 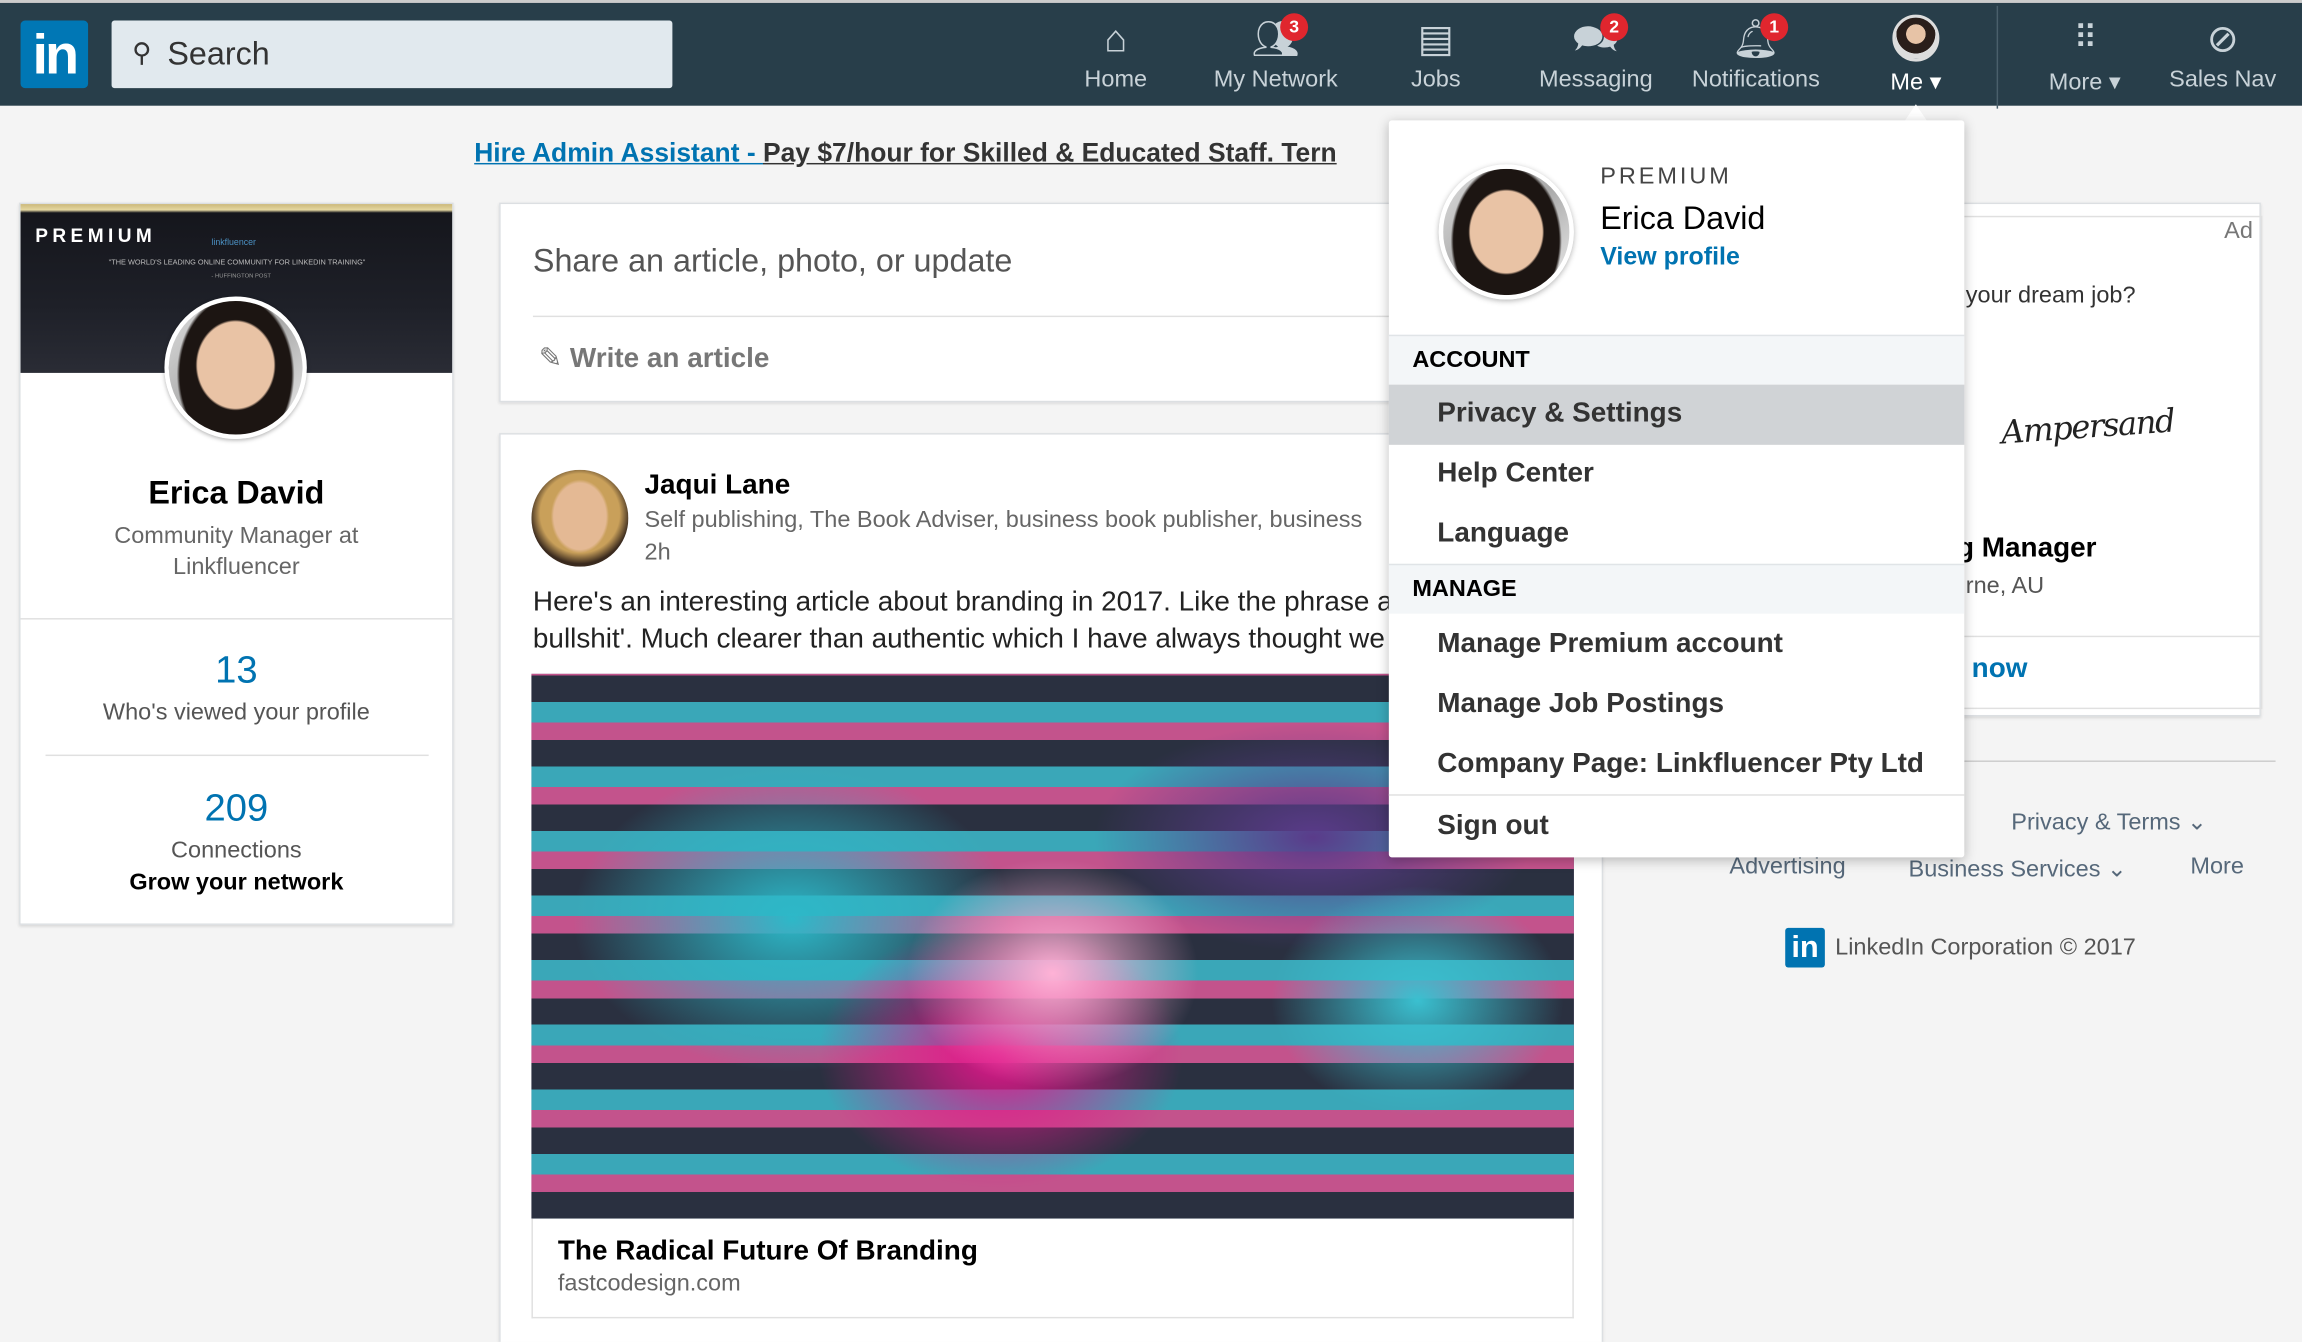 I want to click on menu-avatar, so click(x=1506, y=232).